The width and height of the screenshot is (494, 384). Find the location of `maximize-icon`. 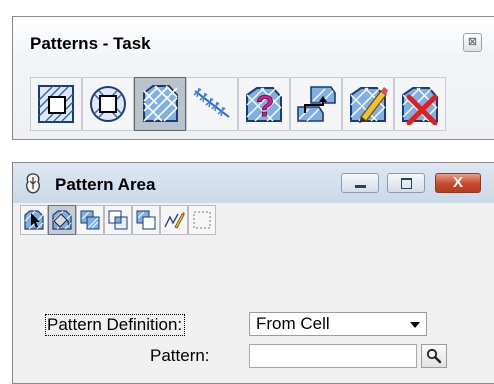

maximize-icon is located at coordinates (406, 183).